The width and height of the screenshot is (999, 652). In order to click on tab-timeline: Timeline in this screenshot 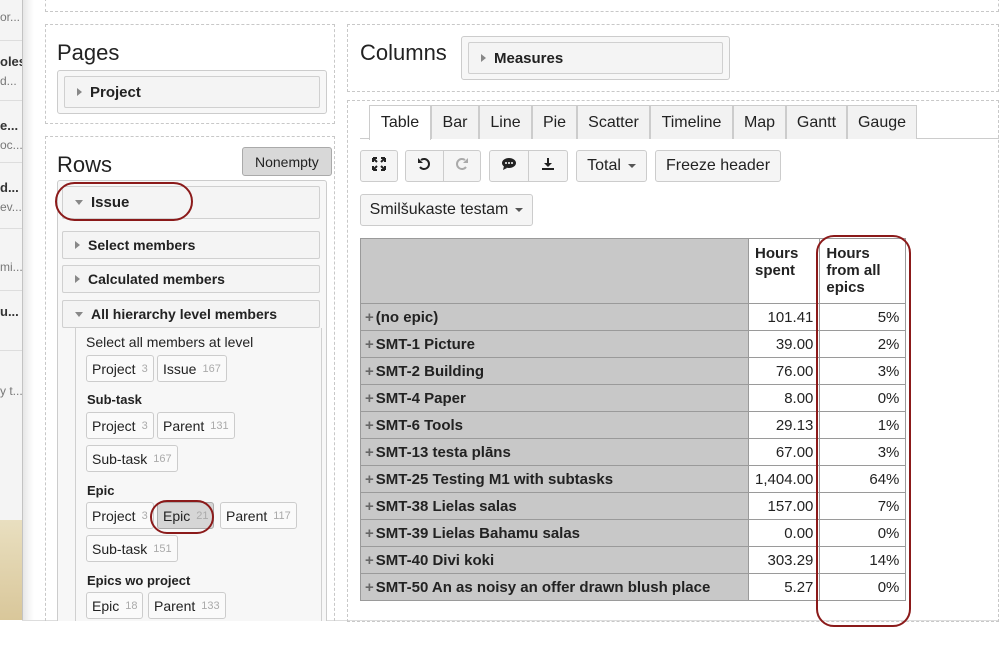, I will do `click(691, 122)`.